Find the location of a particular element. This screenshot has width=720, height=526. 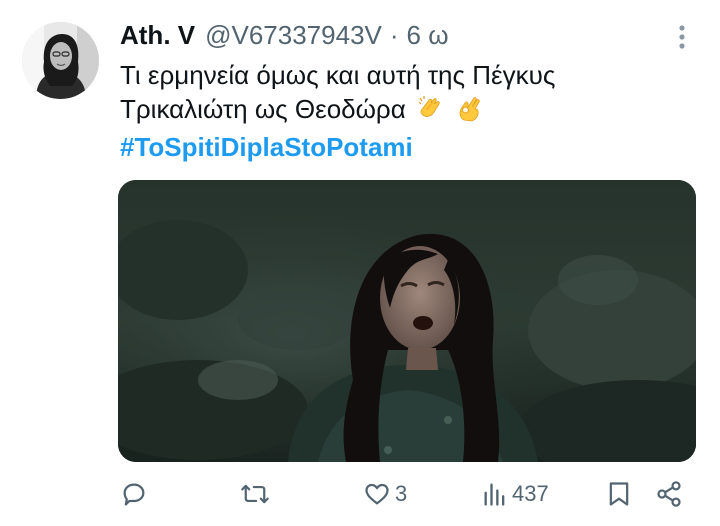

timestamp: 6 ω is located at coordinates (428, 35).